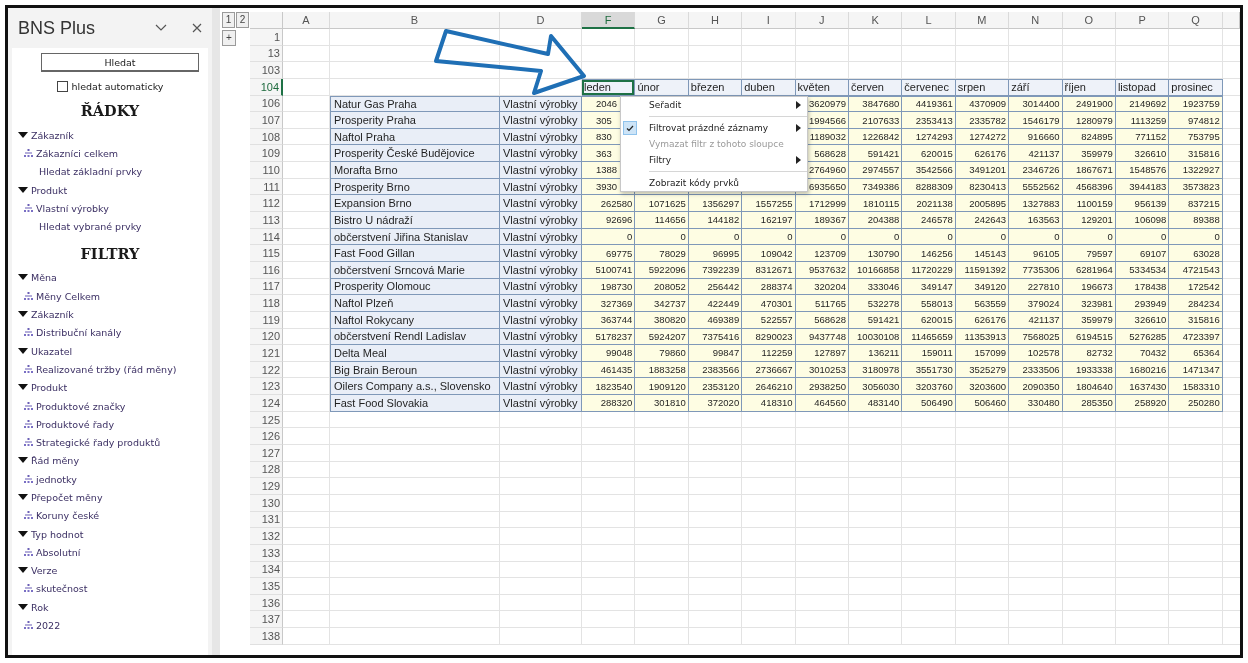  What do you see at coordinates (62, 86) in the screenshot?
I see `checkbox` at bounding box center [62, 86].